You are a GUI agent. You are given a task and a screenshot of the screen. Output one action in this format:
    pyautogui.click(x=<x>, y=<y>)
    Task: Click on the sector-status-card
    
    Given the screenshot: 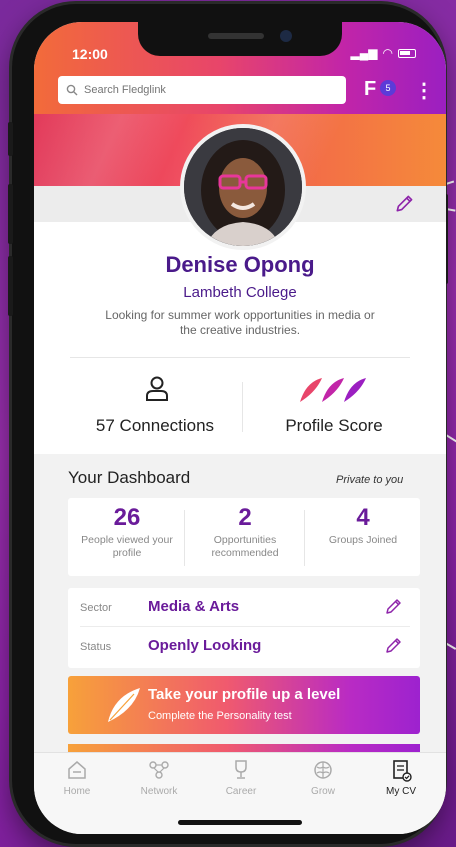 What is the action you would take?
    pyautogui.click(x=244, y=628)
    